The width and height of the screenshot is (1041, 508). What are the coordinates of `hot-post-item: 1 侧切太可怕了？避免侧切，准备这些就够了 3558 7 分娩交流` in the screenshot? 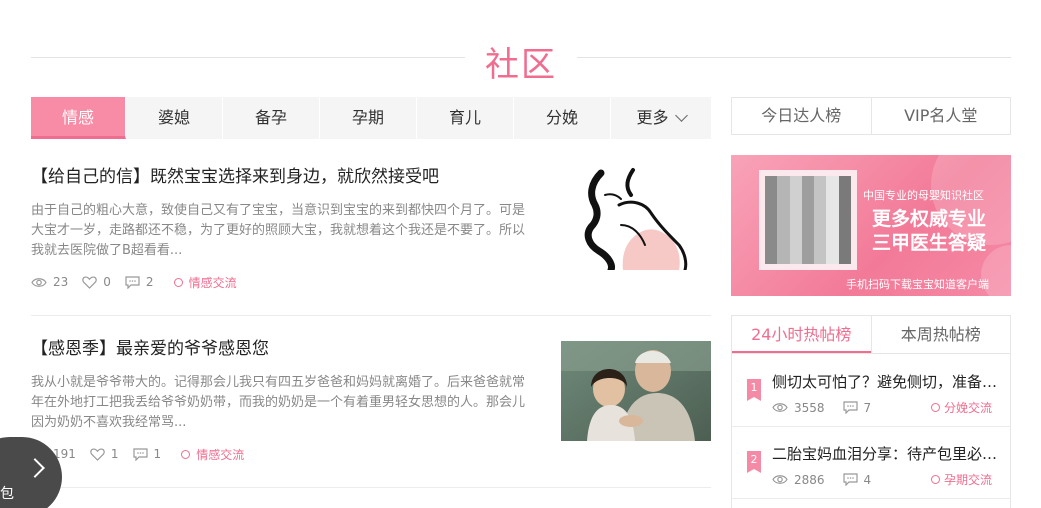 It's located at (871, 391).